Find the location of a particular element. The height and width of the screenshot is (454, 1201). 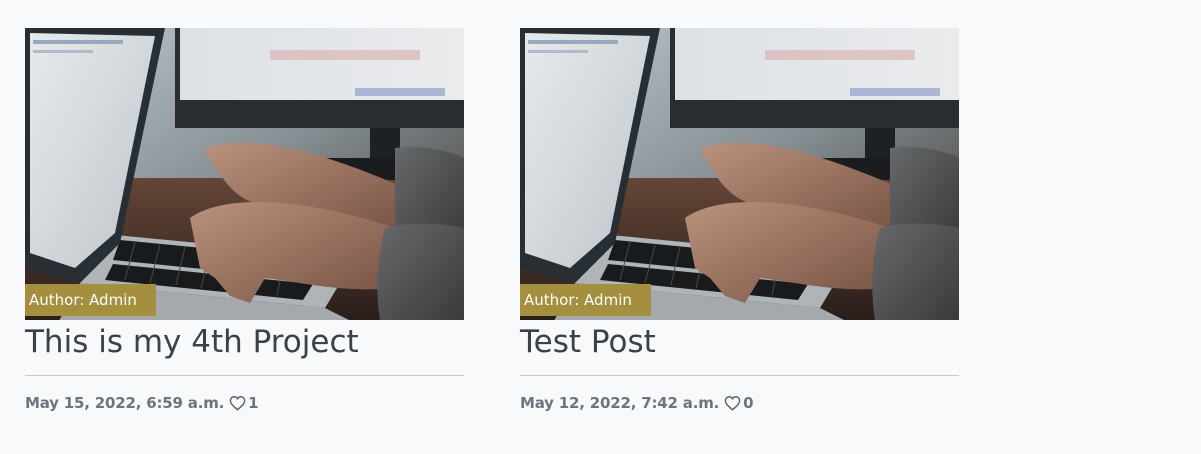

like-button: 1 is located at coordinates (244, 403).